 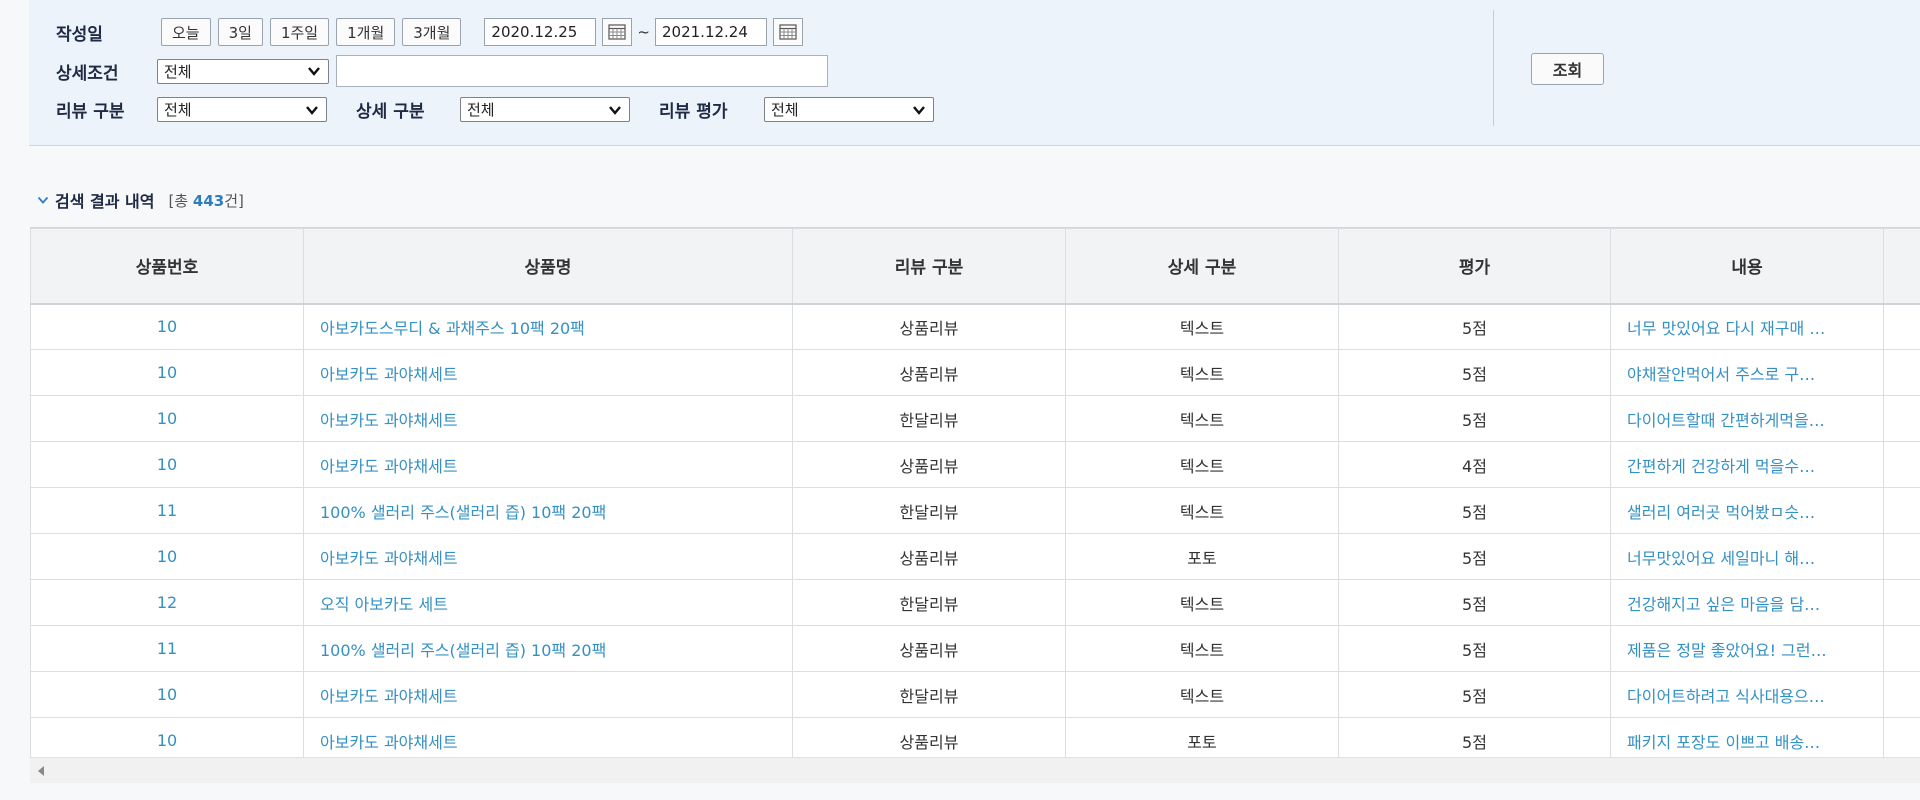 What do you see at coordinates (186, 32) in the screenshot?
I see `range-today-button: 오늘` at bounding box center [186, 32].